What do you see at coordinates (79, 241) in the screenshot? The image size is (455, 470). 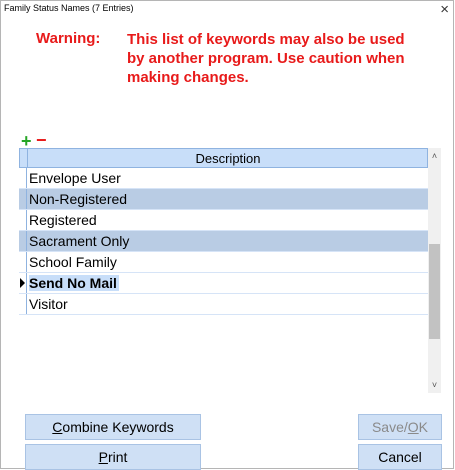 I see `row-cell: Sacrament Only` at bounding box center [79, 241].